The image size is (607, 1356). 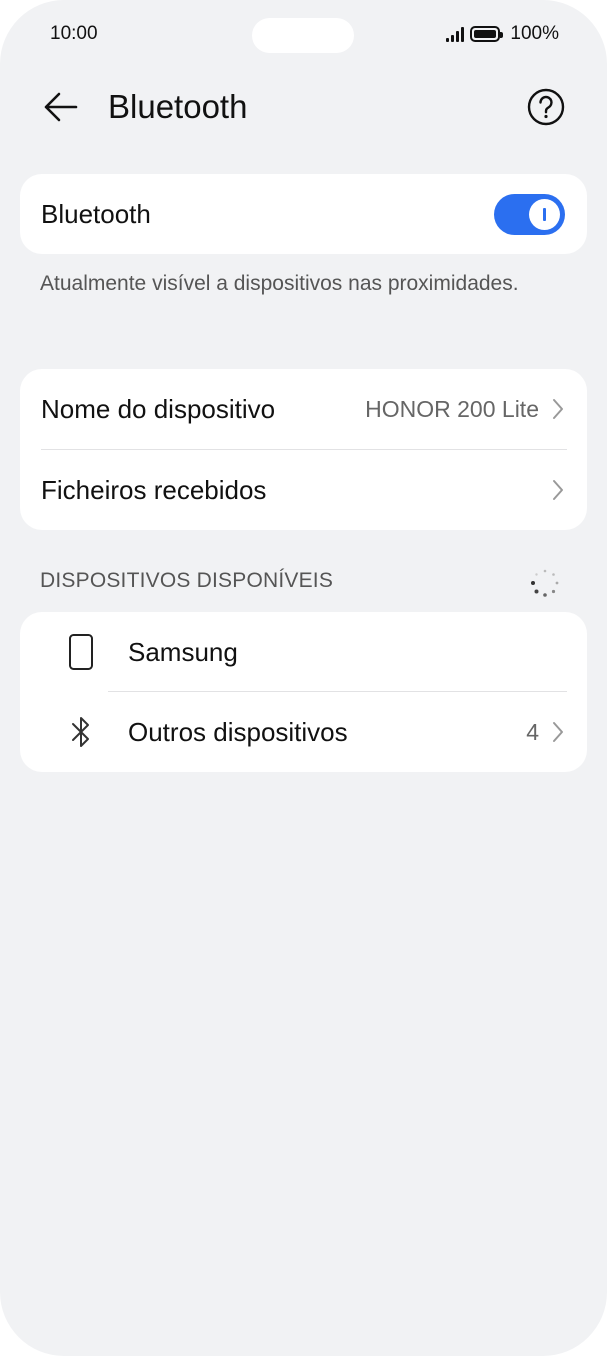 I want to click on arrow-left-icon, so click(x=61, y=107).